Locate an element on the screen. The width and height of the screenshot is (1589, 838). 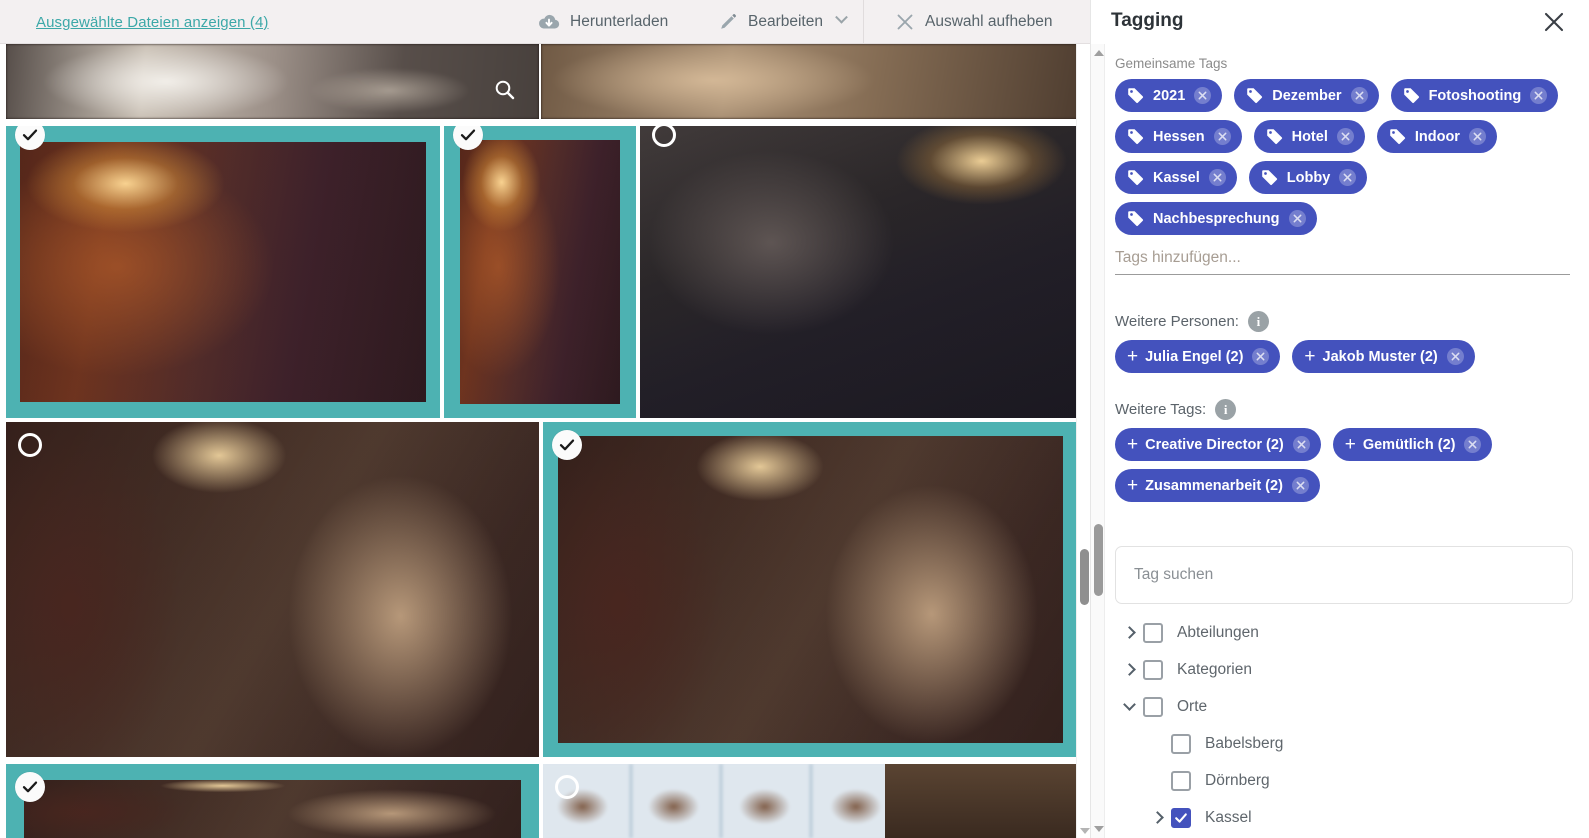
tag-pill: Fotoshooting is located at coordinates (1474, 95).